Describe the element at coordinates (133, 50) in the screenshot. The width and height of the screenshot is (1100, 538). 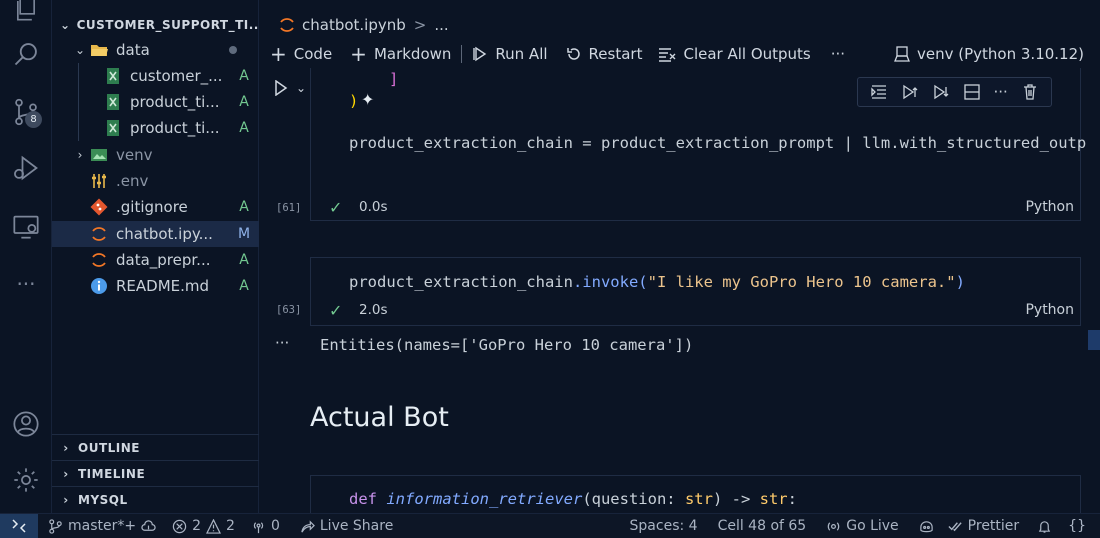
I see `tree-item-label: data` at that location.